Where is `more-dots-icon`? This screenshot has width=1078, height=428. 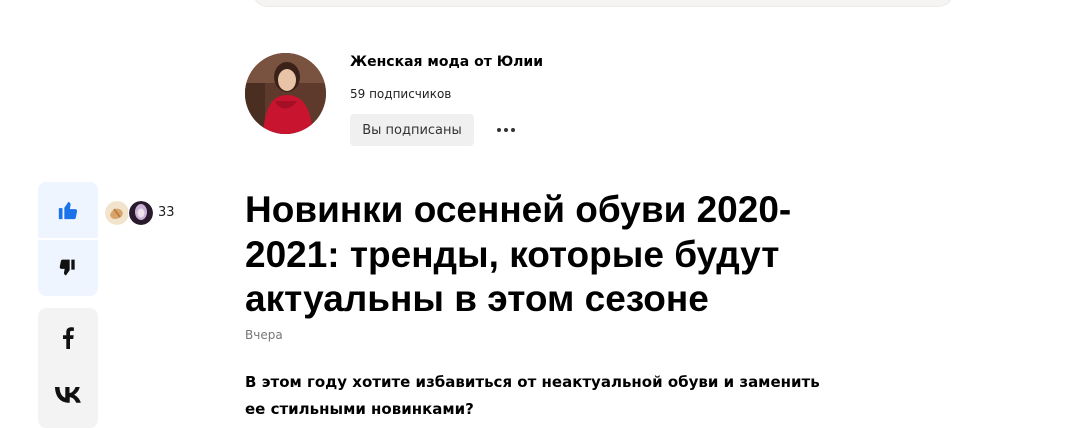
more-dots-icon is located at coordinates (506, 130).